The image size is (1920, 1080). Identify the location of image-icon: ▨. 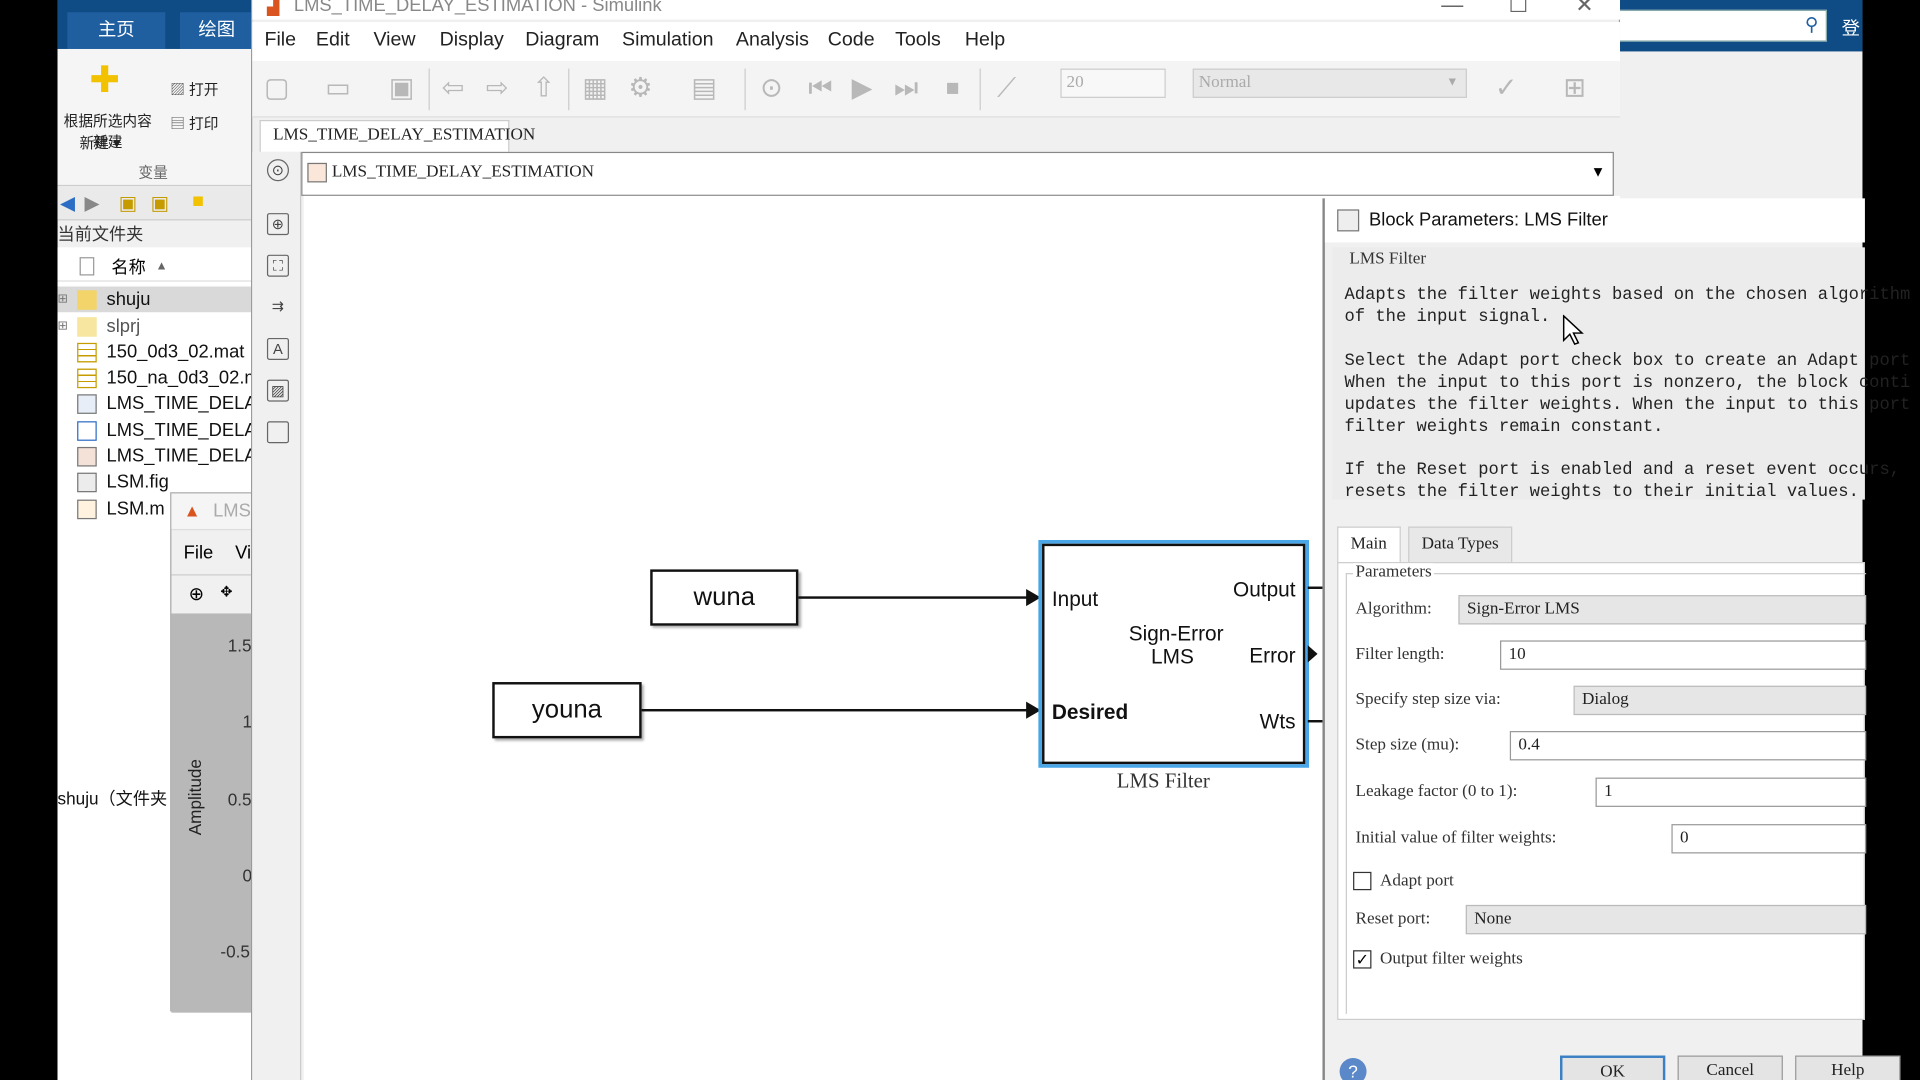
(277, 390).